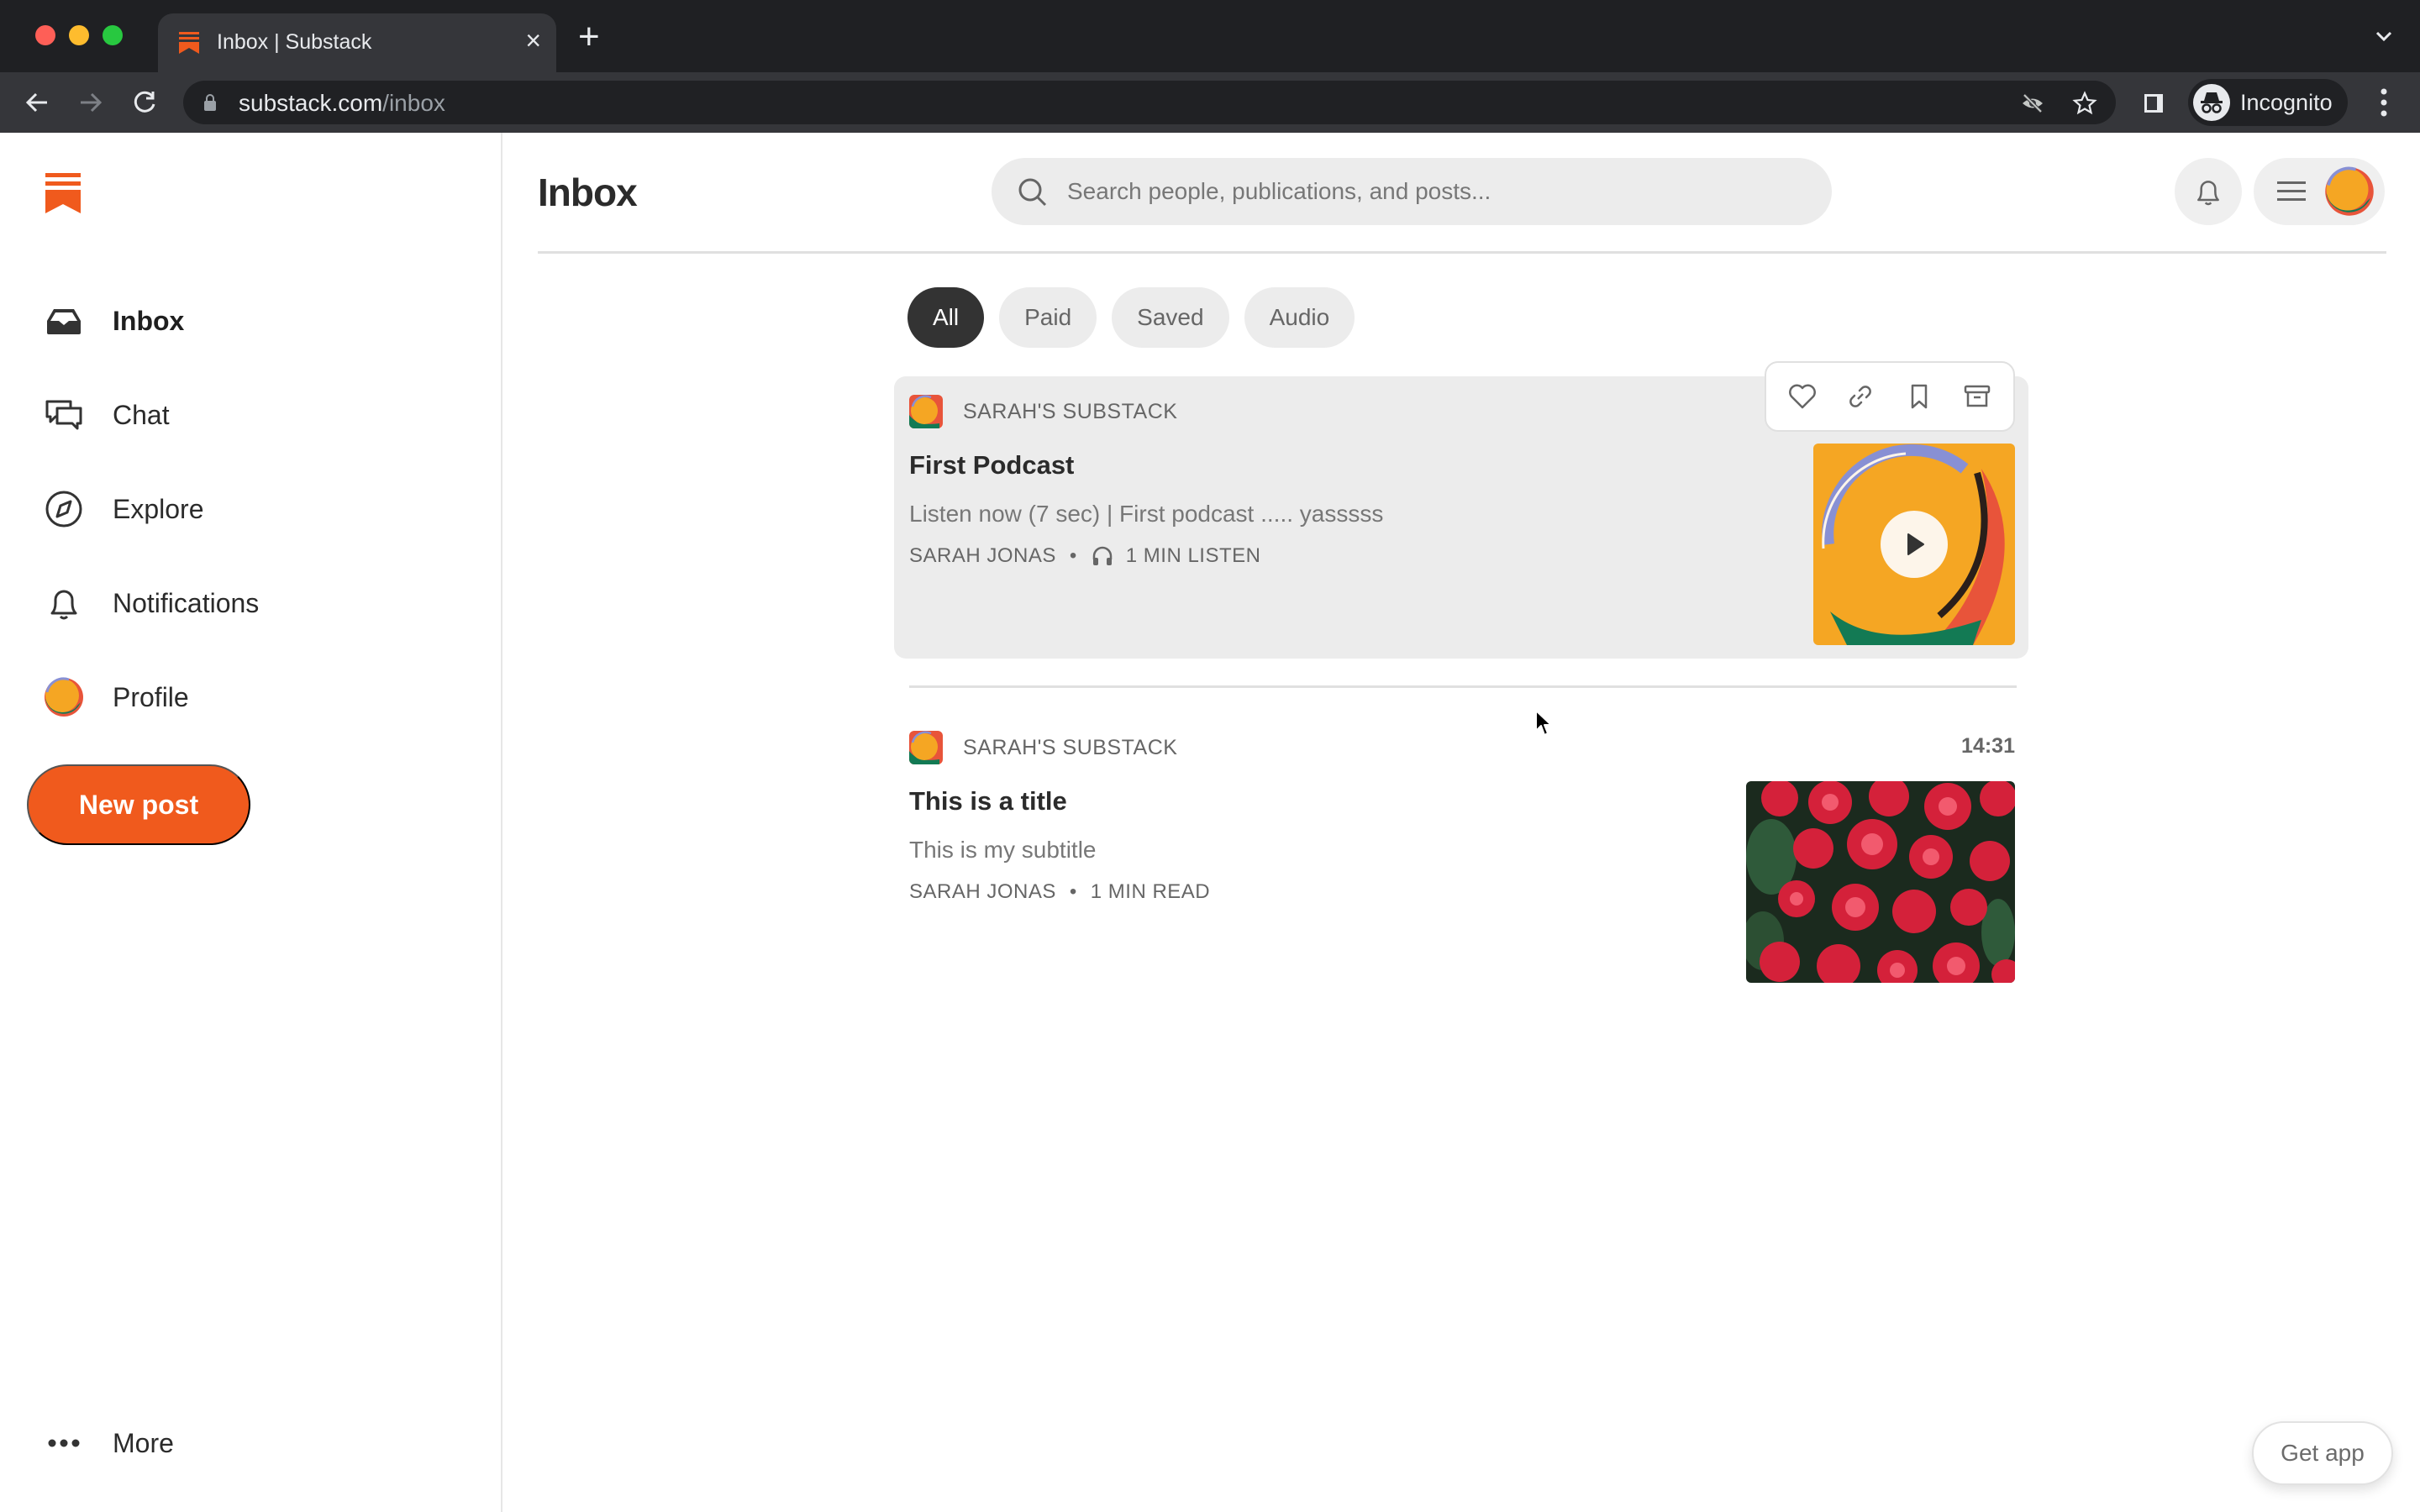 This screenshot has height=1512, width=2420. I want to click on filter-tab-all: All, so click(946, 317).